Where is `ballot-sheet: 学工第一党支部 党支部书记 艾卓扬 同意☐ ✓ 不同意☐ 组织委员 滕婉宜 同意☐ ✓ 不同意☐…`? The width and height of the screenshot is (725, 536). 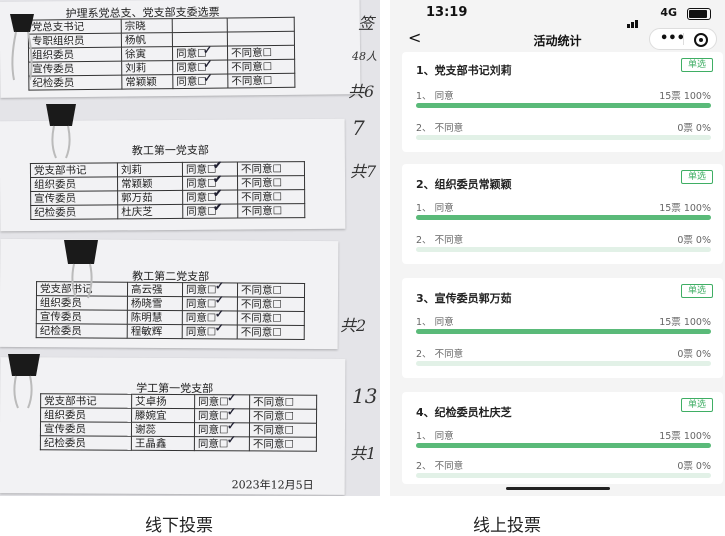 ballot-sheet: 学工第一党支部 党支部书记 艾卓扬 同意☐ ✓ 不同意☐ 组织委员 滕婉宜 同意☐ ✓ 不同意☐… is located at coordinates (173, 426).